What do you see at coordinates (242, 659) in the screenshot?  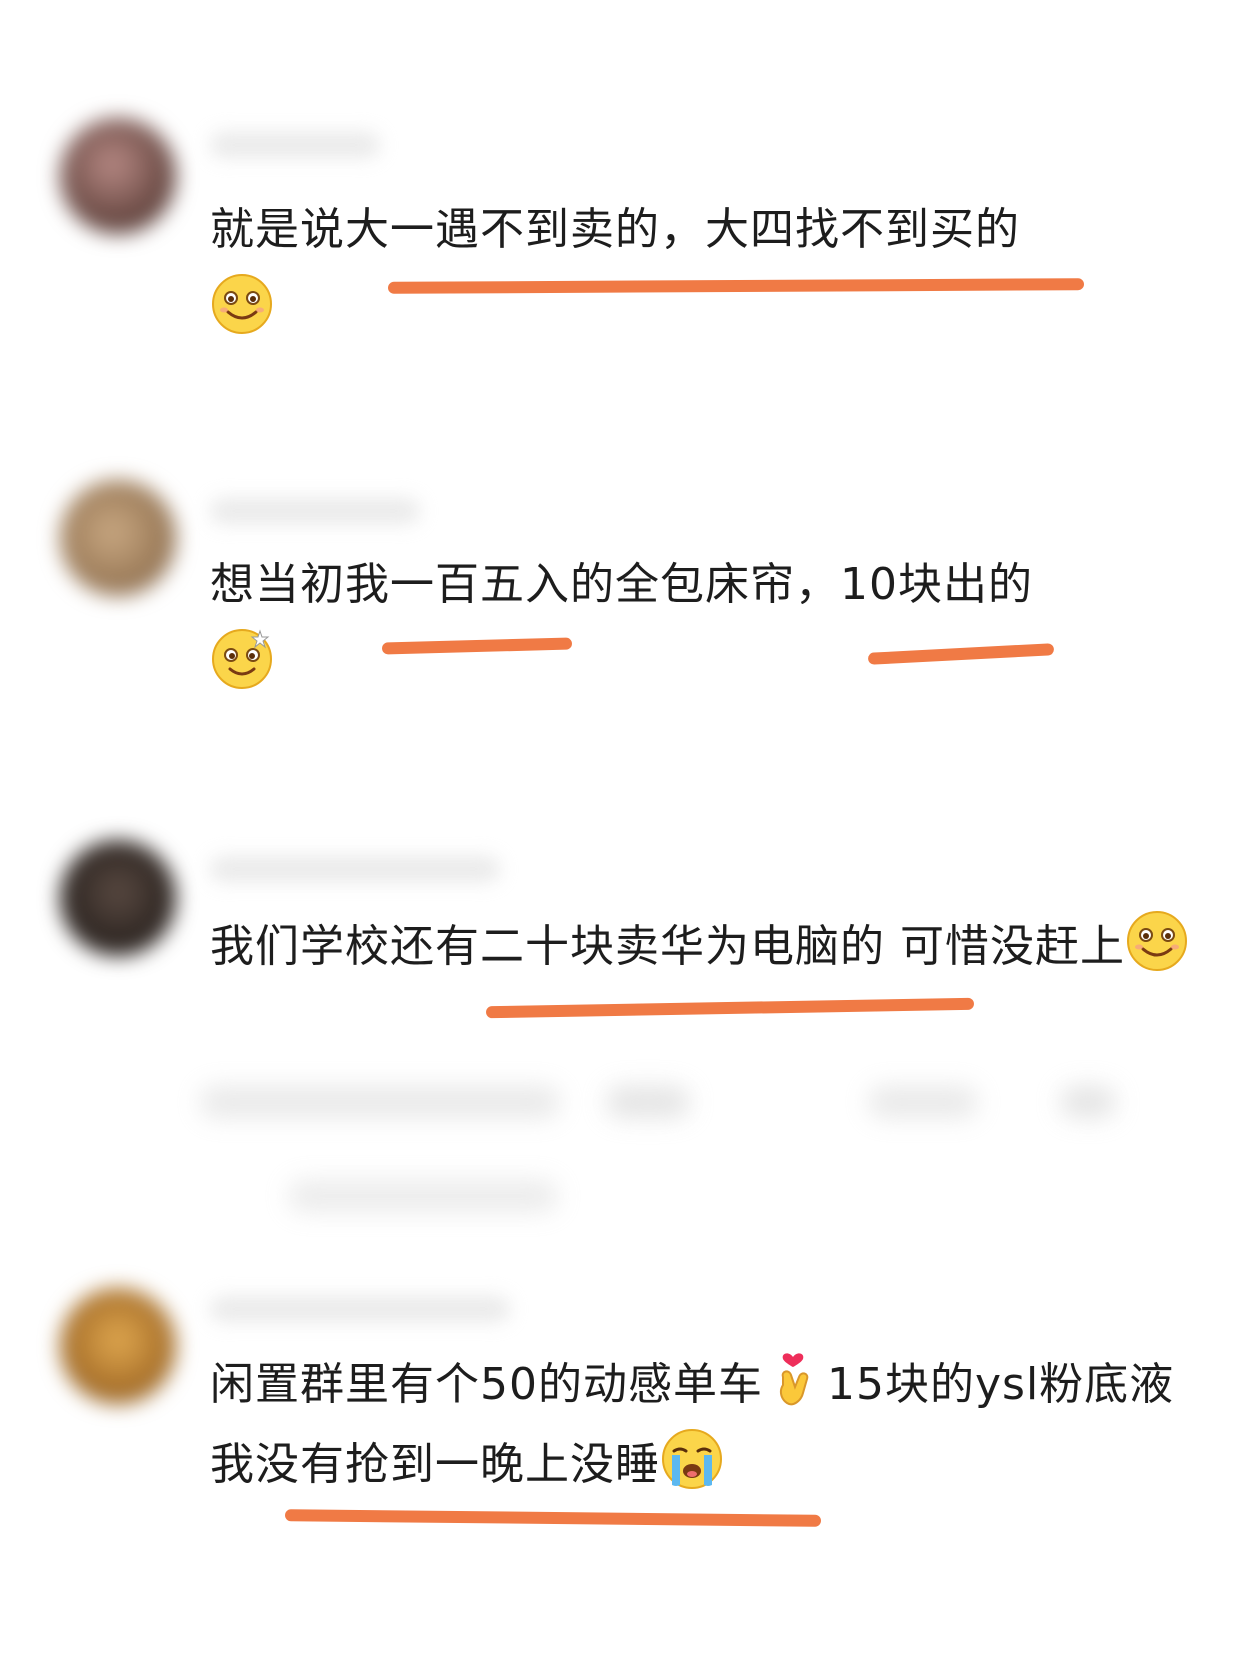 I see `dizzy-face-emoji-icon` at bounding box center [242, 659].